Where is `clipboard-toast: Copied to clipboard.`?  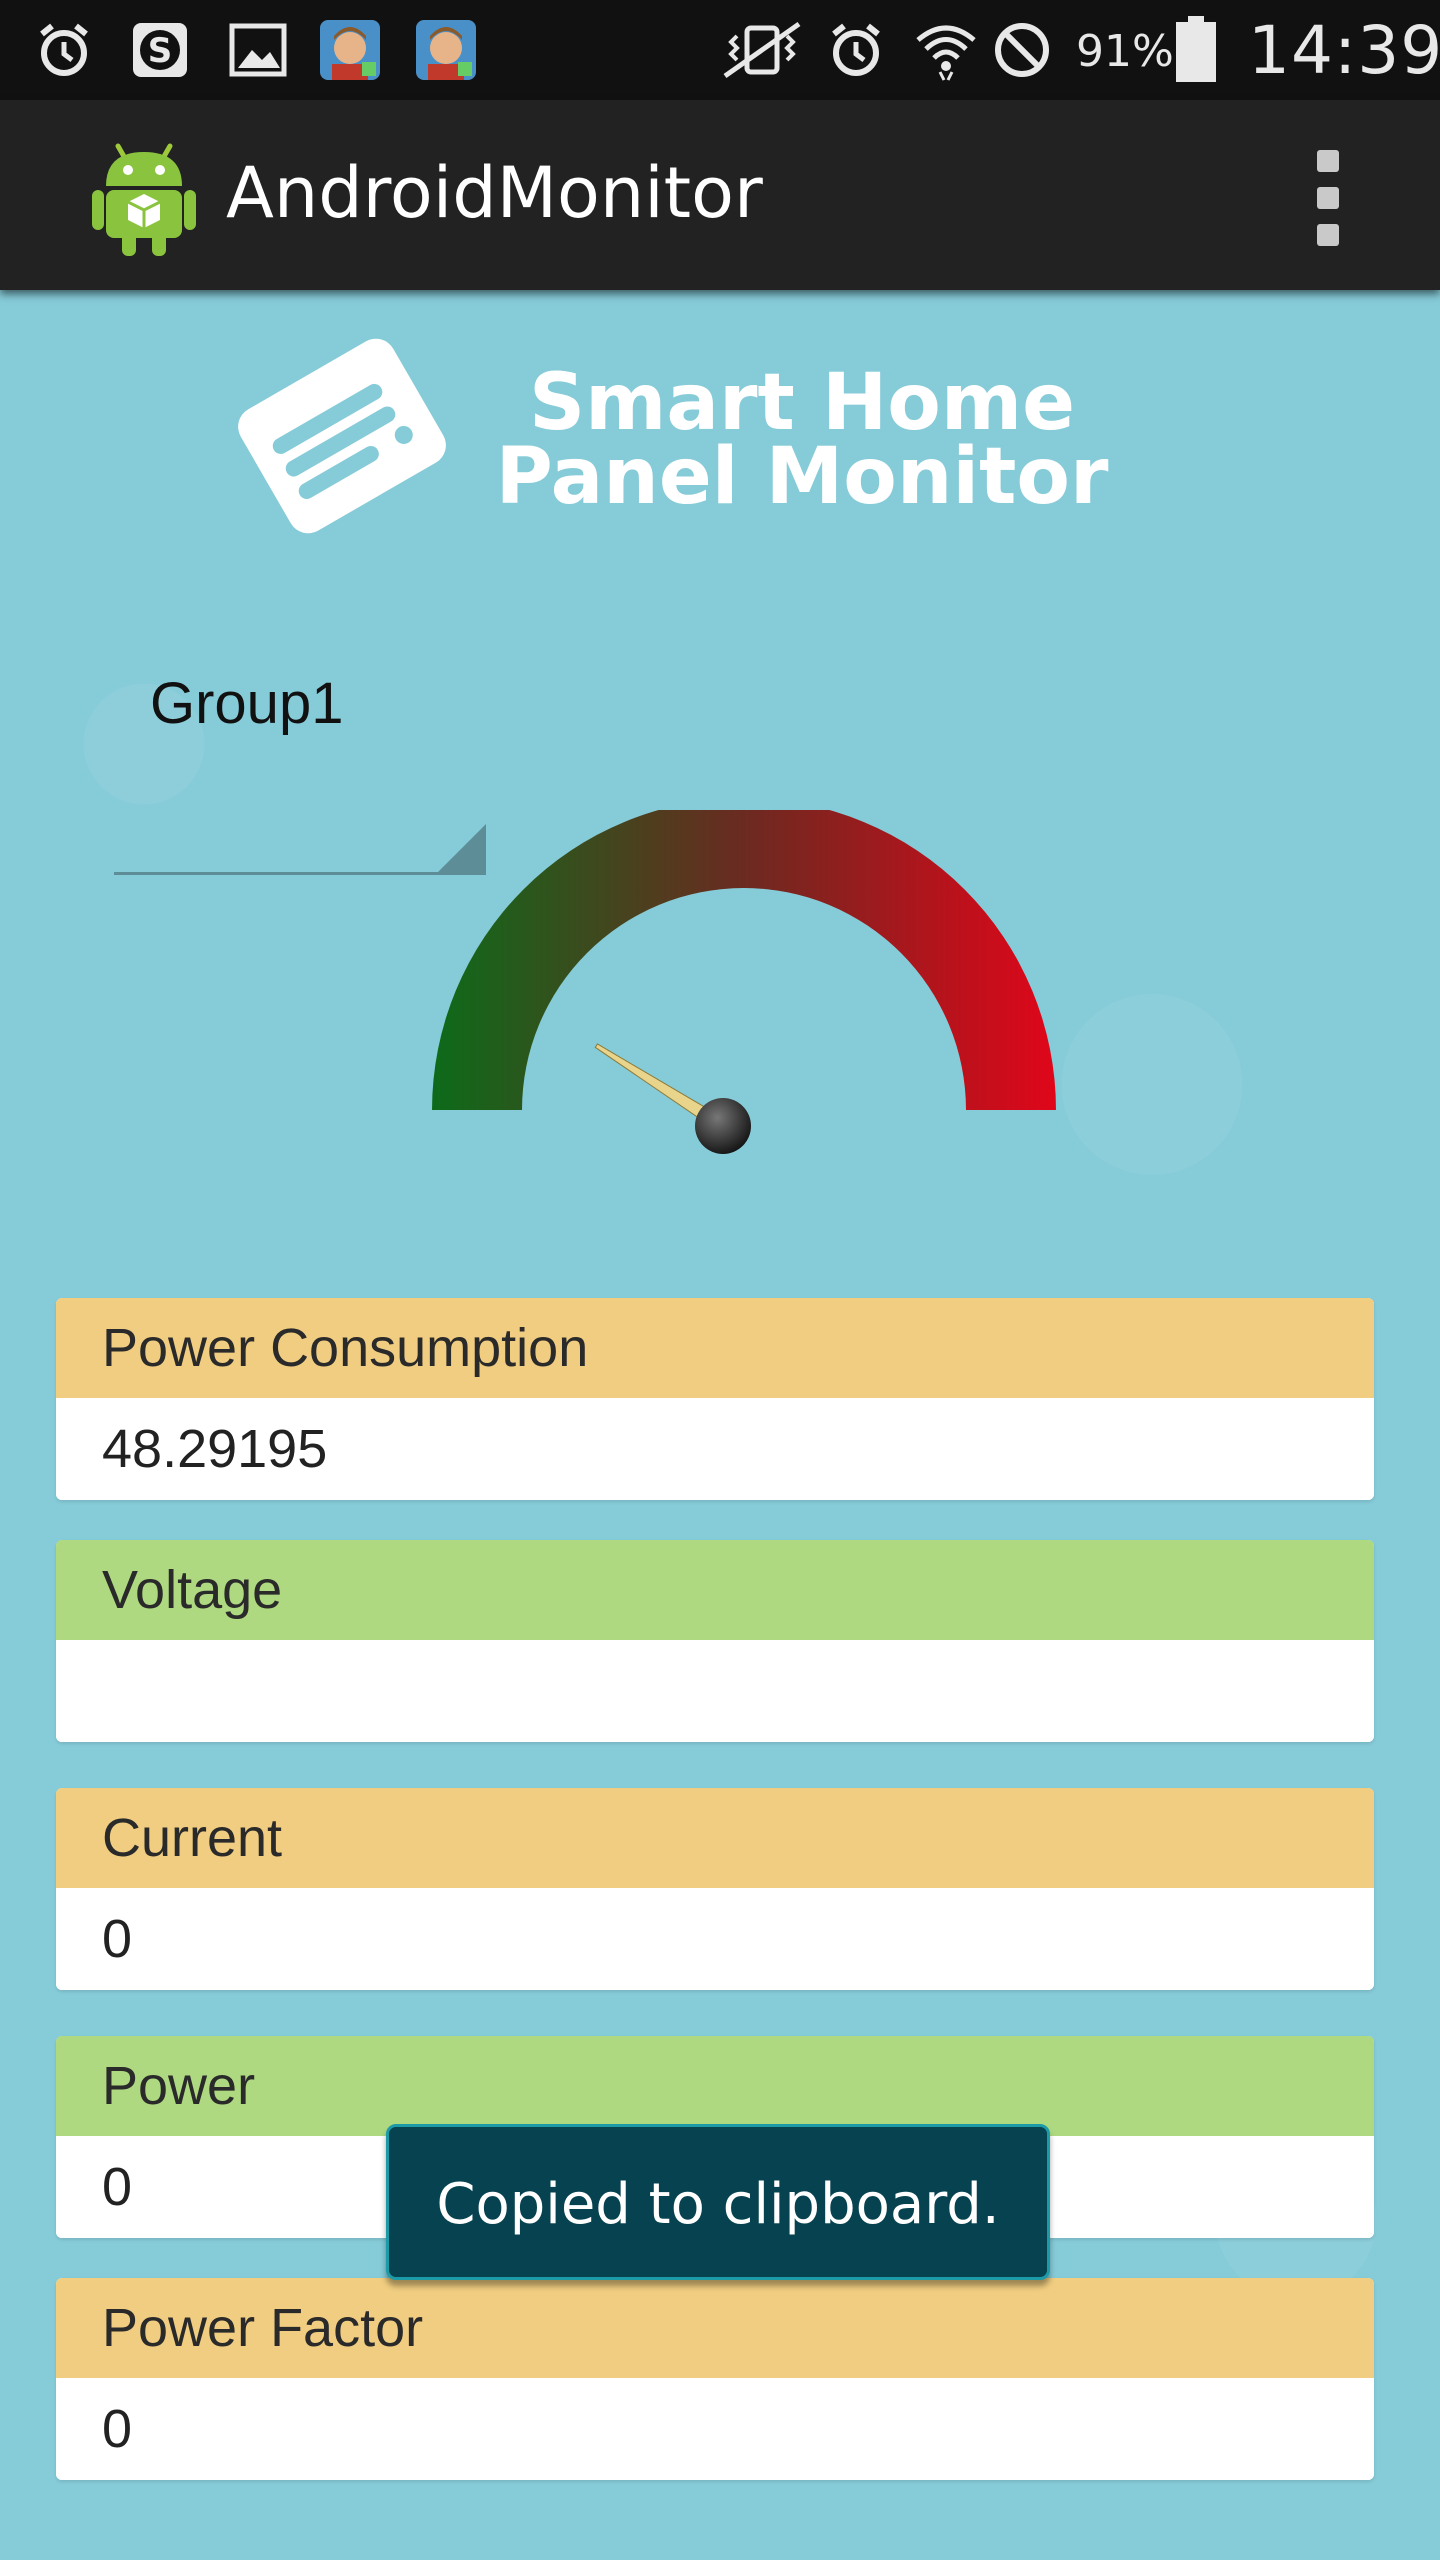 clipboard-toast: Copied to clipboard. is located at coordinates (718, 2202).